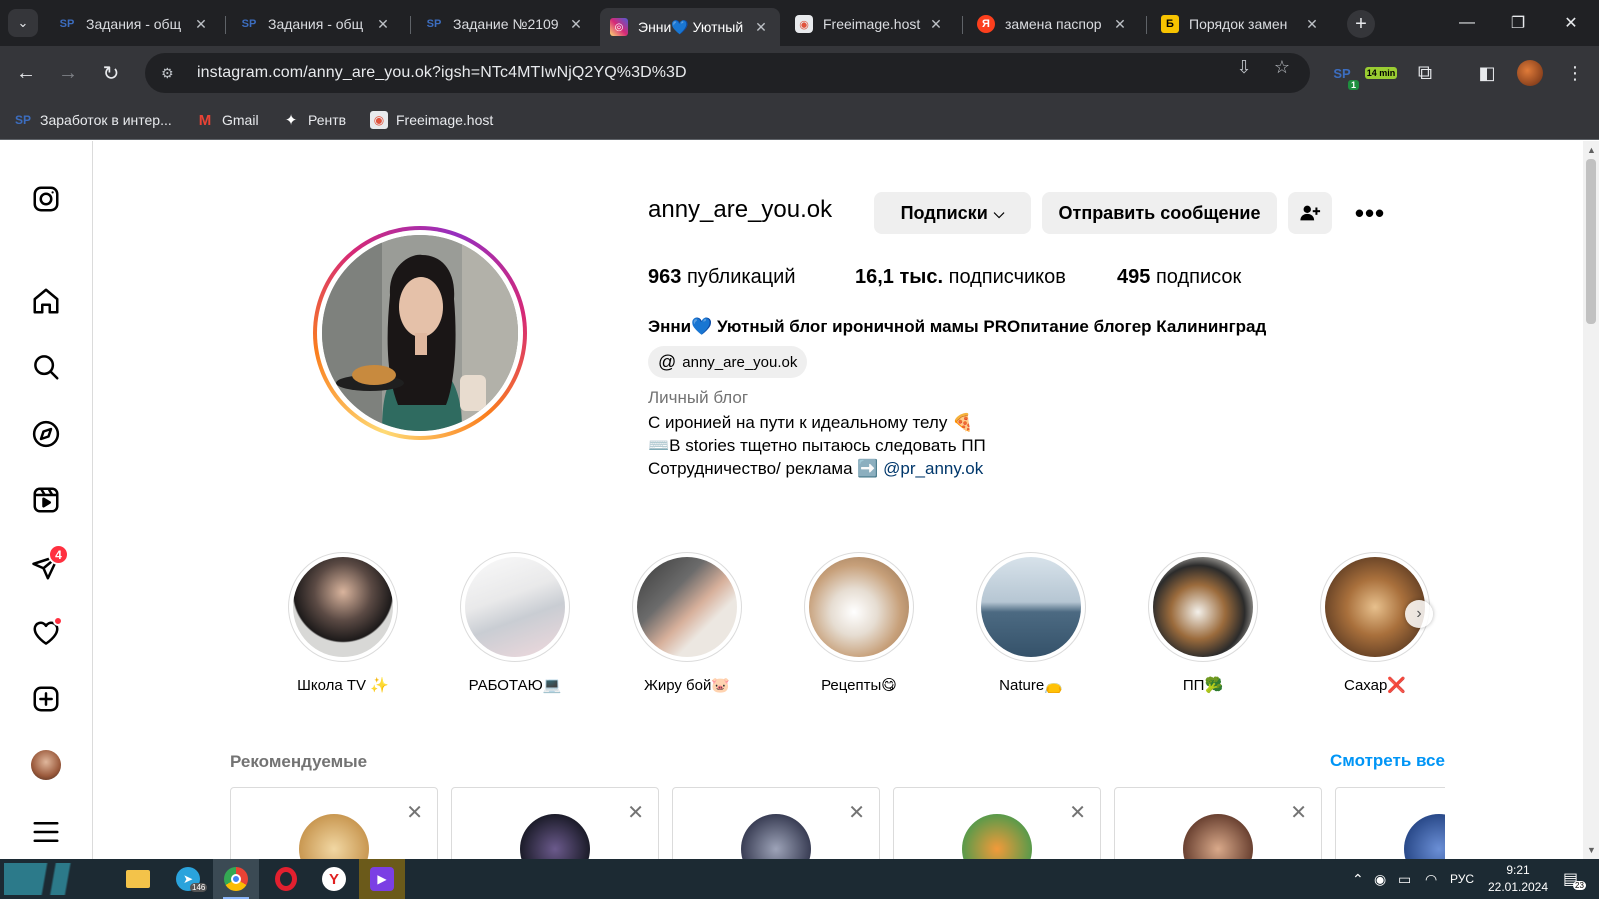 The height and width of the screenshot is (899, 1599). What do you see at coordinates (188, 879) in the screenshot?
I see `telegram-icon: ➤ 146` at bounding box center [188, 879].